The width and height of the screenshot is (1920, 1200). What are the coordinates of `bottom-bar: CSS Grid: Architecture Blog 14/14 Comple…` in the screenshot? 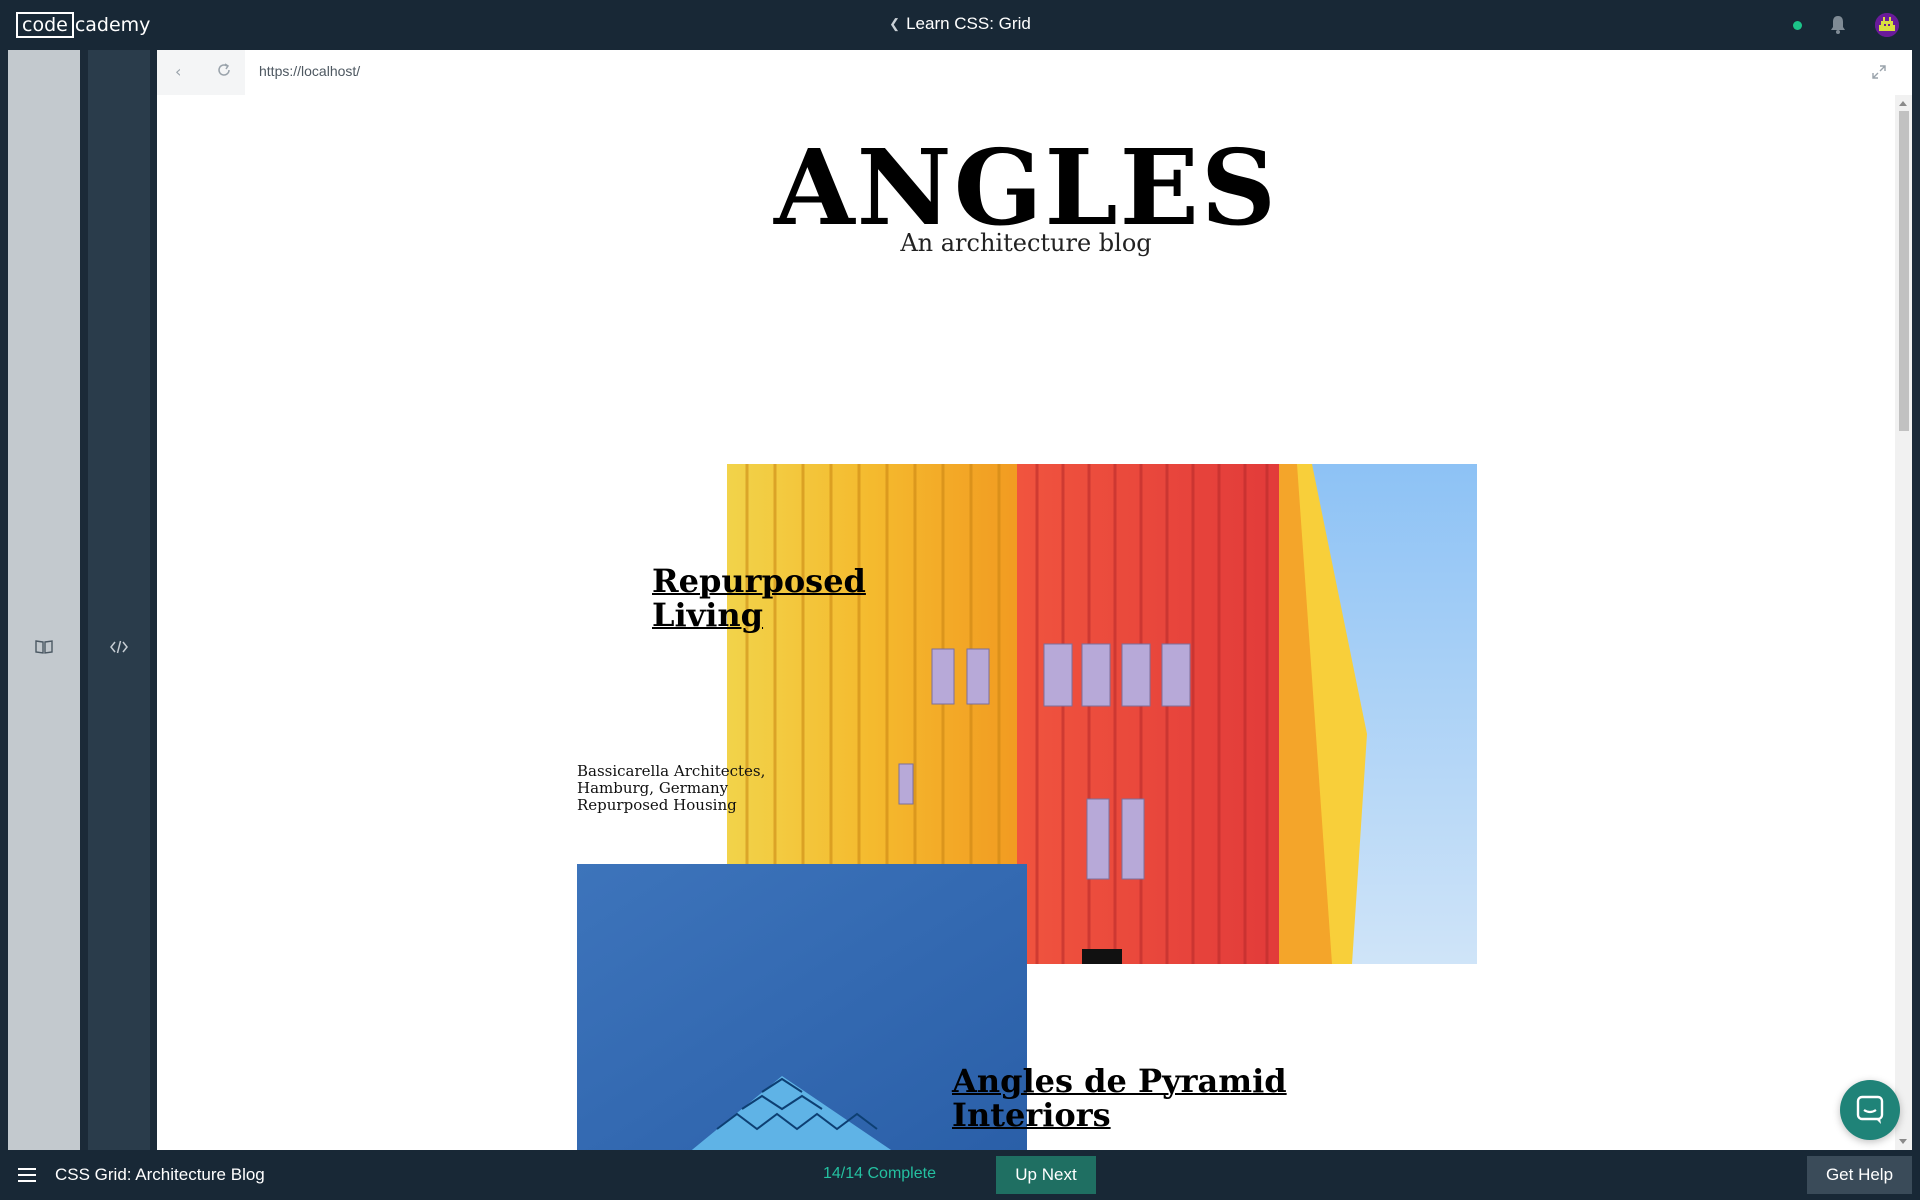 It's located at (960, 1175).